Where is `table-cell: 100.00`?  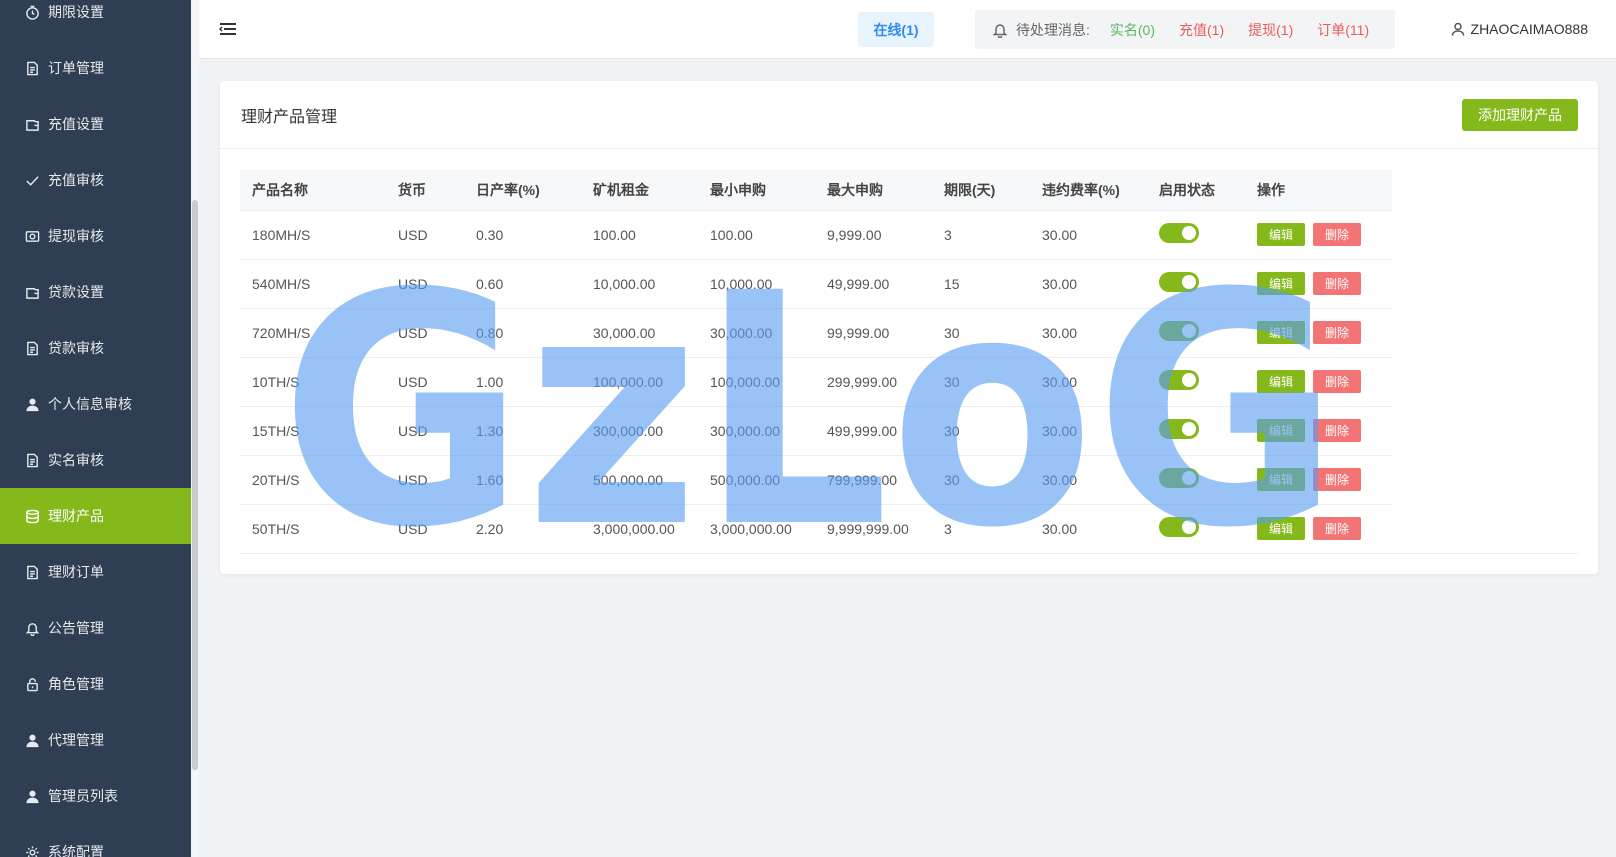 table-cell: 100.00 is located at coordinates (639, 235).